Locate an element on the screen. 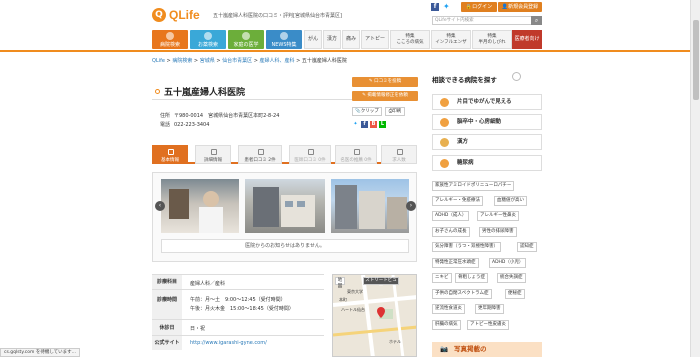 Image resolution: width=700 pixels, height=357 pixels. tag-item: 認知症 is located at coordinates (527, 247).